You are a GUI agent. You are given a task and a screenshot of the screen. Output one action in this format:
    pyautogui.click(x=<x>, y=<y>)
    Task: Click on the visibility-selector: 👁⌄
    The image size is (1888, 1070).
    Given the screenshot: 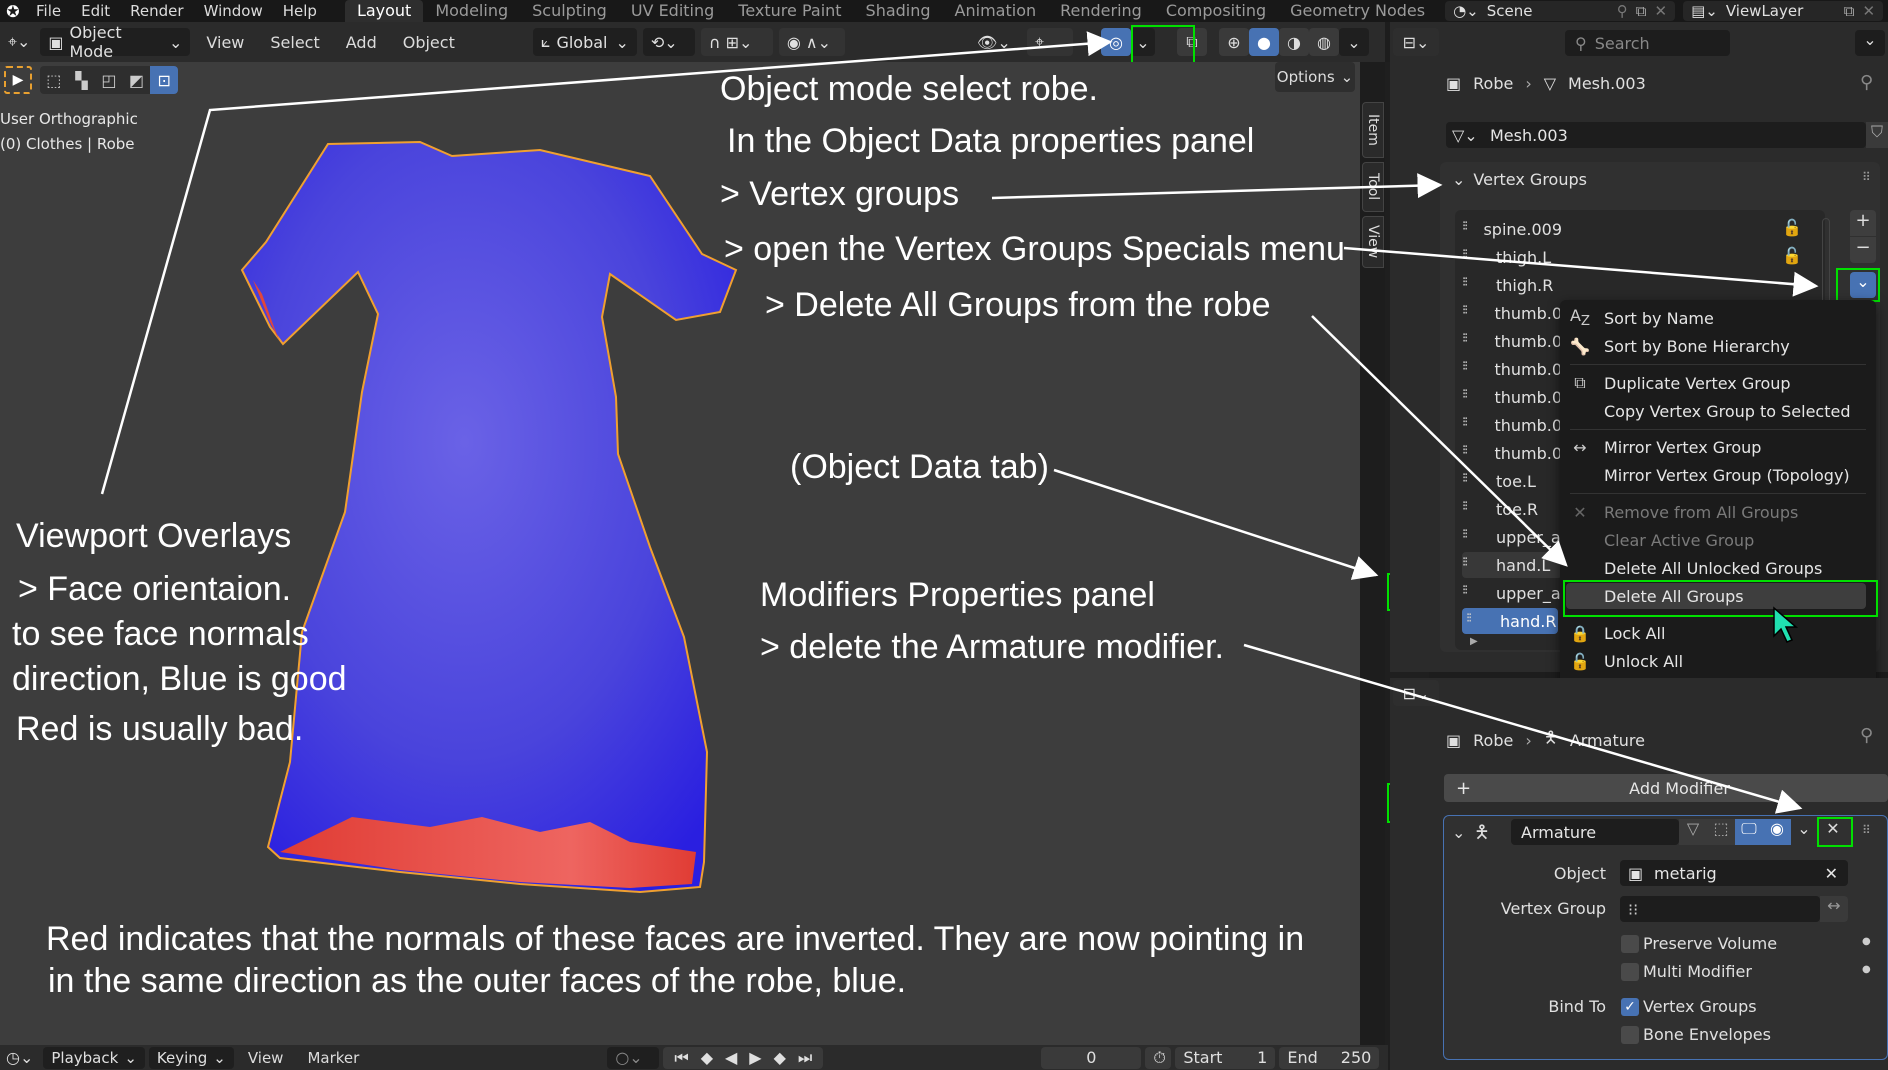 What is the action you would take?
    pyautogui.click(x=995, y=42)
    